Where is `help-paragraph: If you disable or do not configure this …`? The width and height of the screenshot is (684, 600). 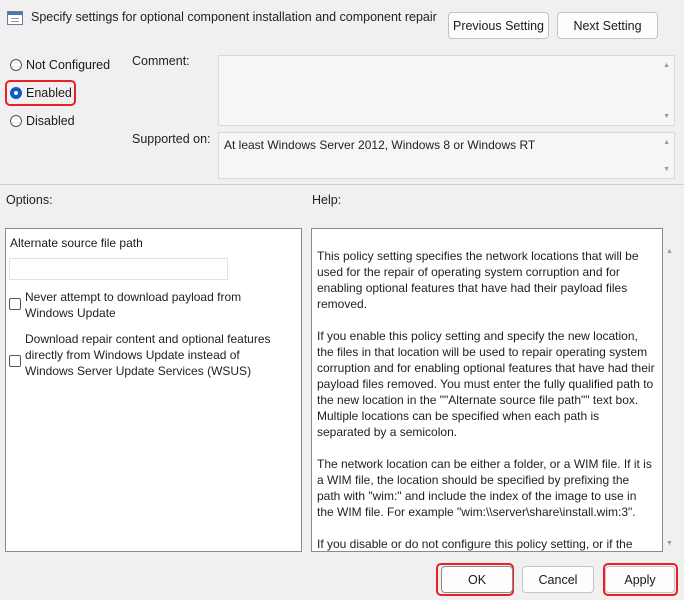 help-paragraph: If you disable or do not configure this … is located at coordinates (475, 544).